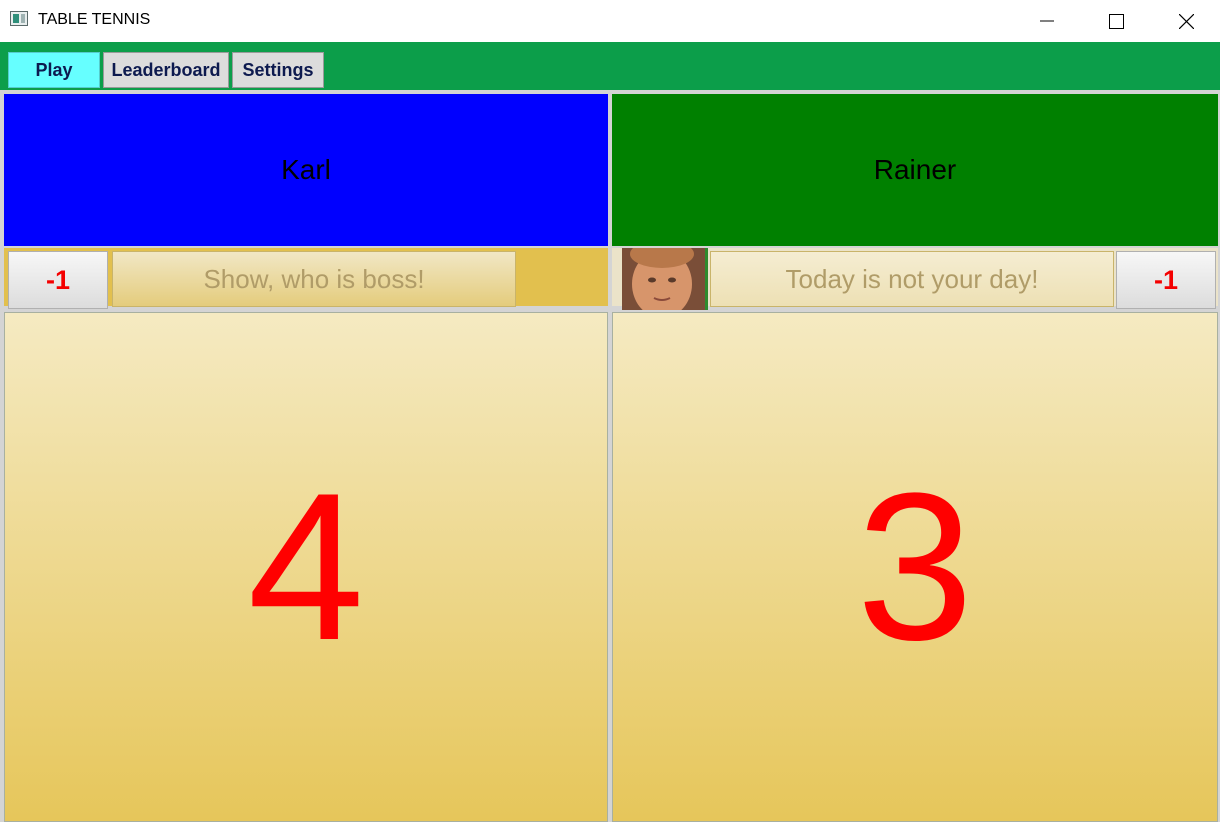 The image size is (1220, 822). I want to click on player-name-header: Karl, so click(306, 170).